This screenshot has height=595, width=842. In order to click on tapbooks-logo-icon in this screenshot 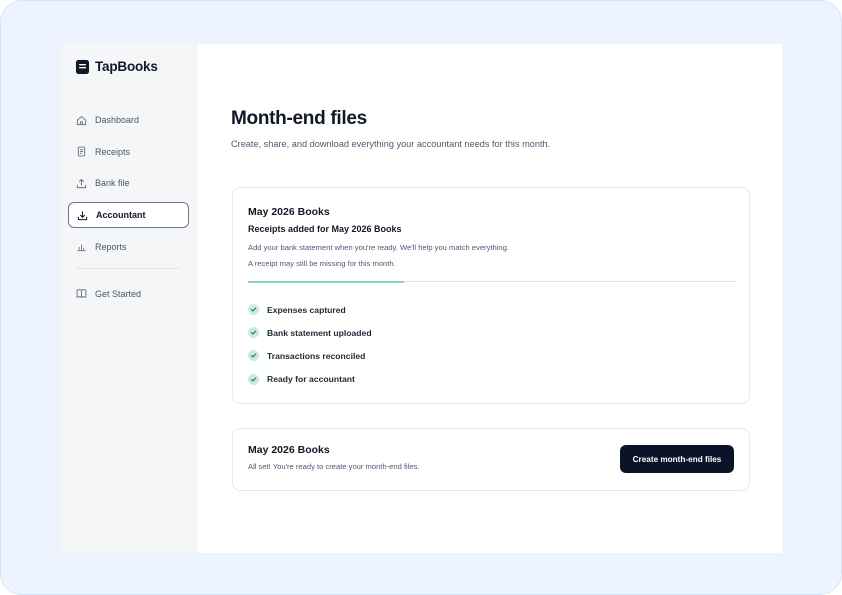, I will do `click(82, 66)`.